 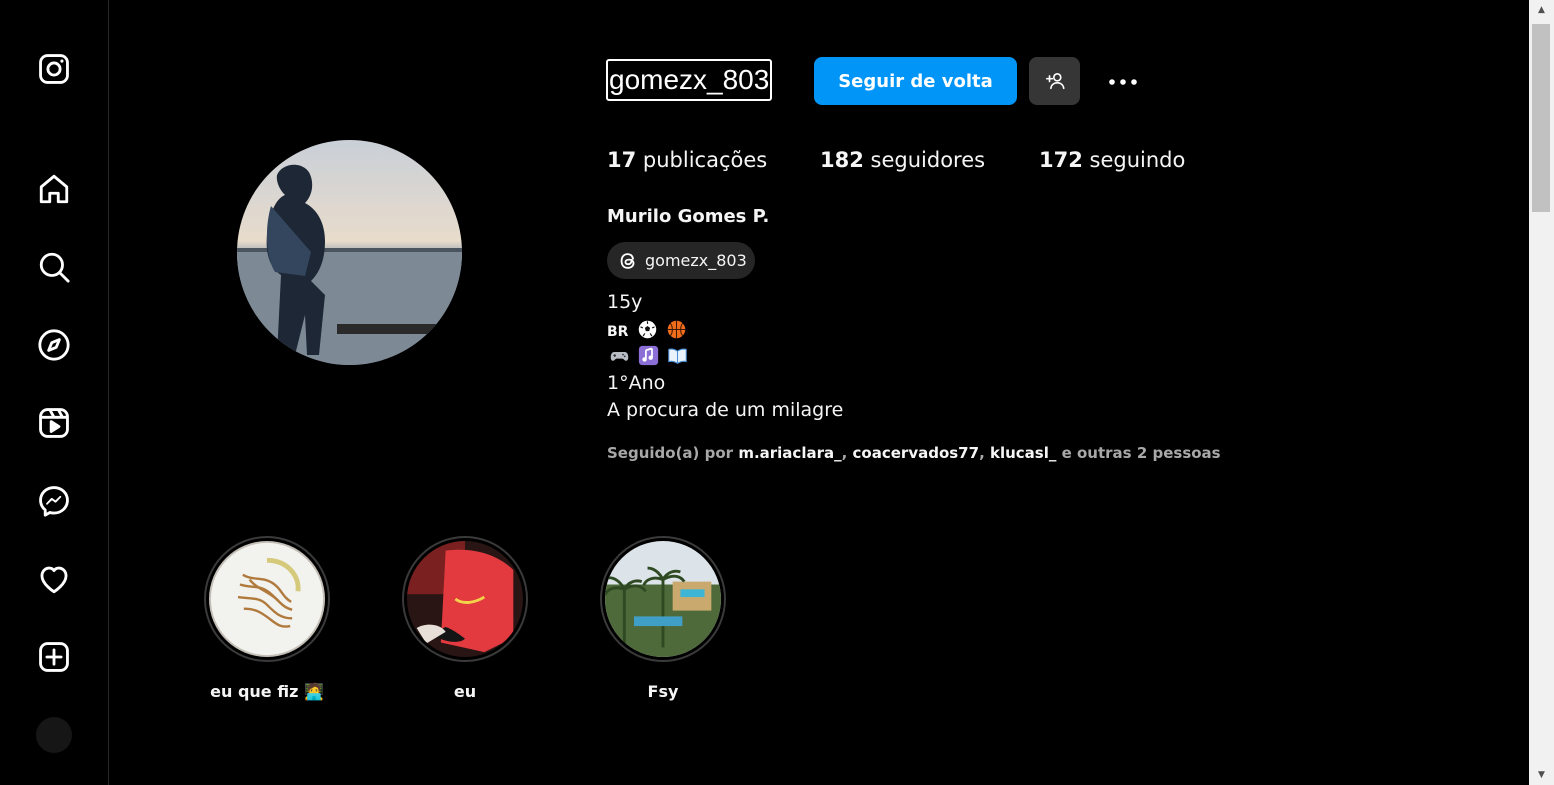 I want to click on home-icon, so click(x=54, y=189).